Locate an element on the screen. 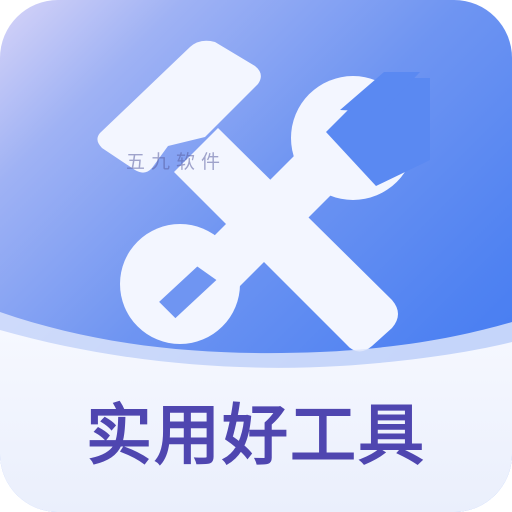 The image size is (512, 512). app-title: 实用好工具 is located at coordinates (256, 435).